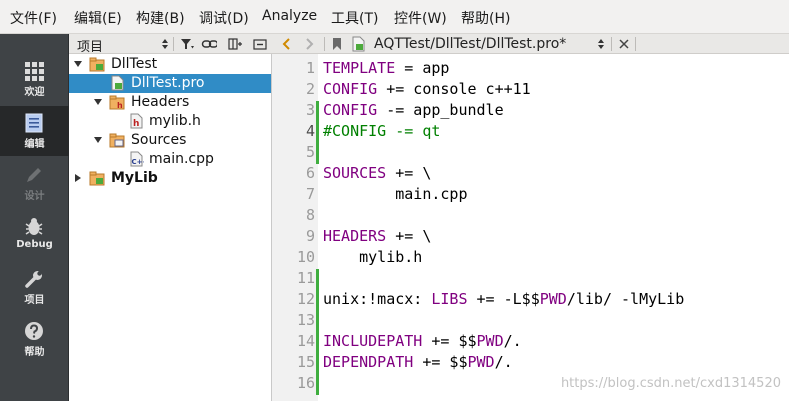 This screenshot has height=401, width=789. I want to click on tree-item-dlltest-pro: DllTest.pro, so click(170, 83).